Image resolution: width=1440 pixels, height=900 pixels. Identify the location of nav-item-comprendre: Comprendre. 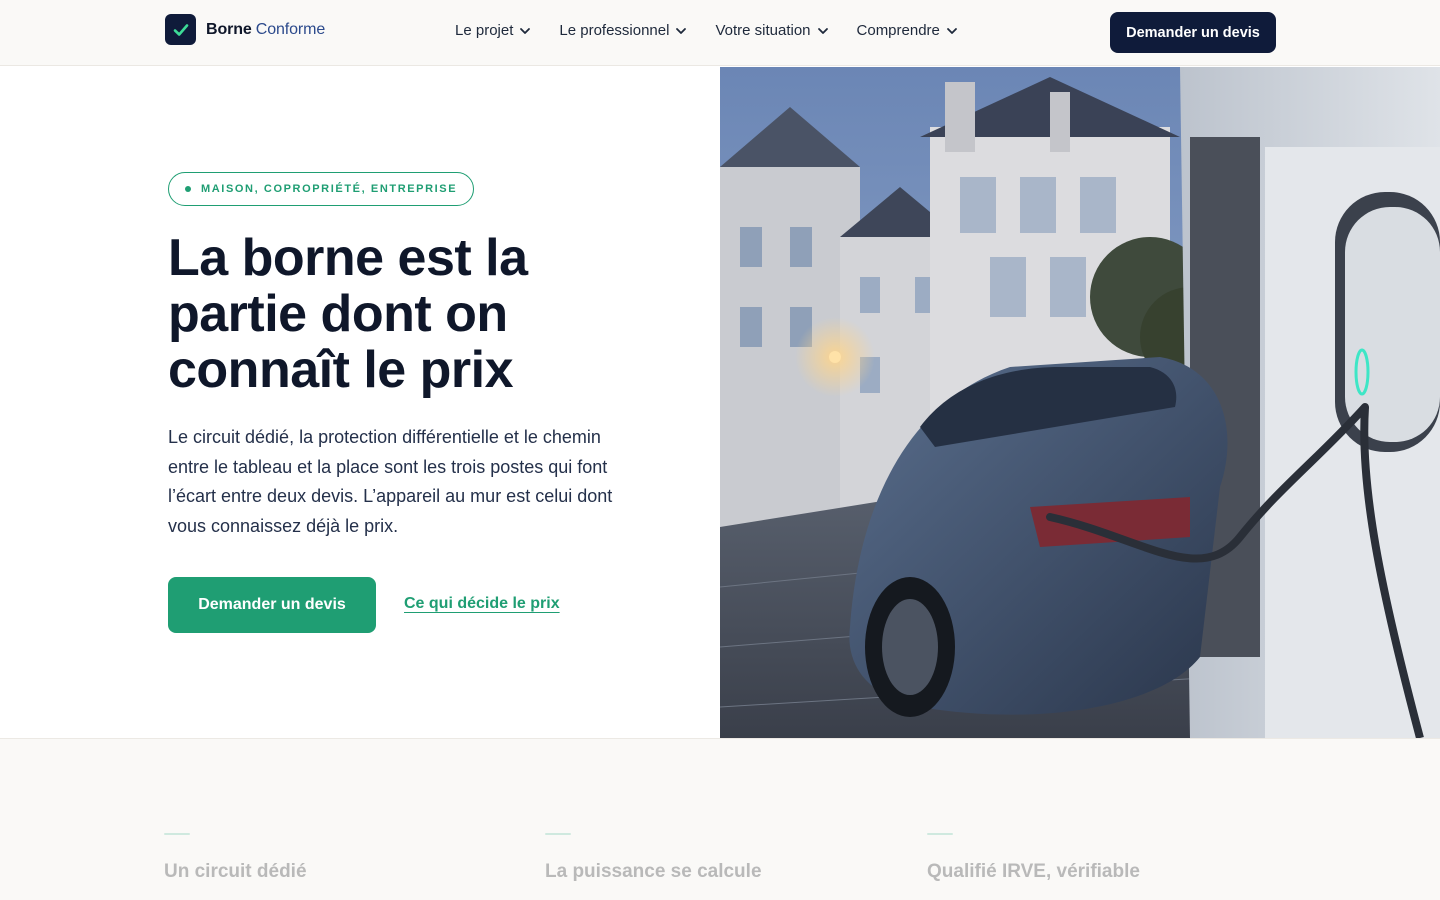
(907, 30).